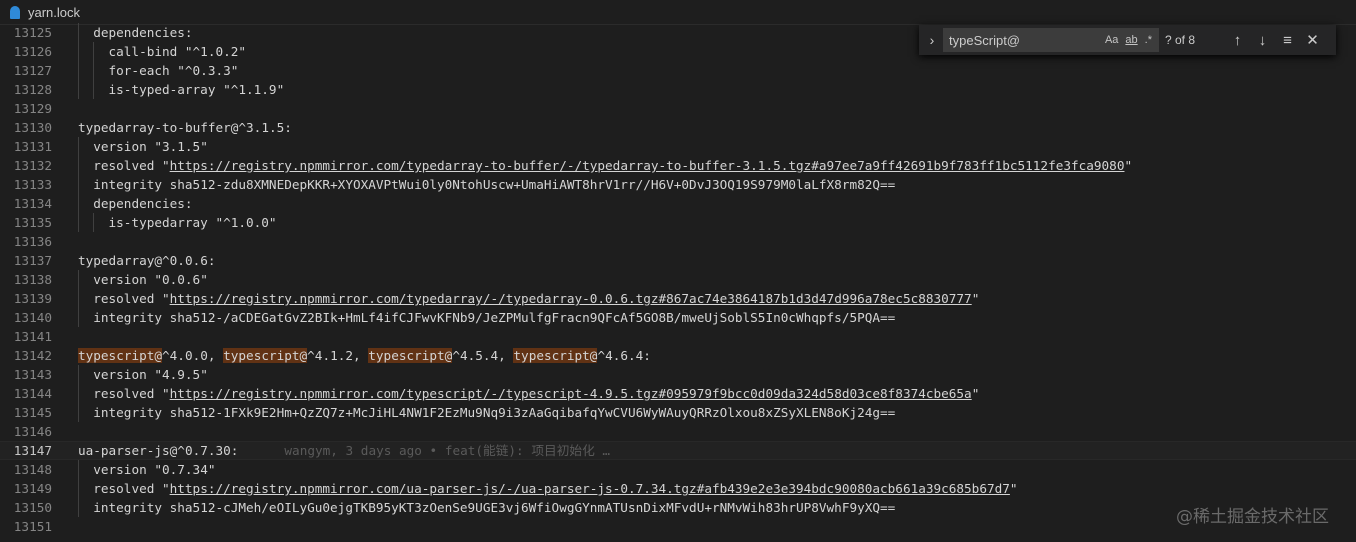  I want to click on tab-yarn-lock: yarn.lock, so click(45, 12).